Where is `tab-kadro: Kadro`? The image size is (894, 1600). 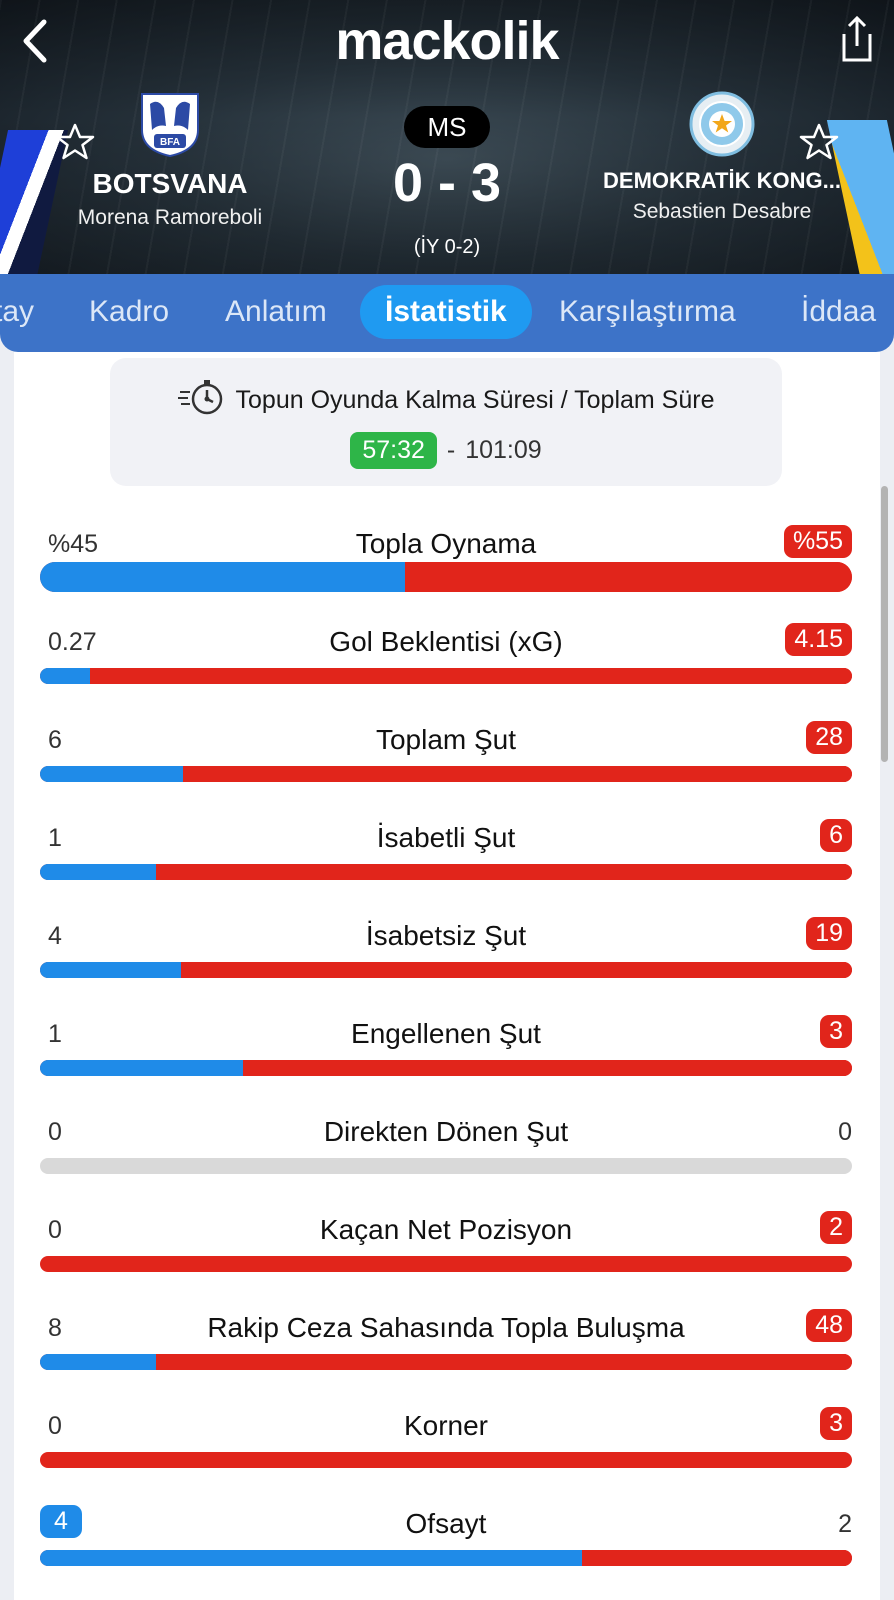 tab-kadro: Kadro is located at coordinates (129, 312).